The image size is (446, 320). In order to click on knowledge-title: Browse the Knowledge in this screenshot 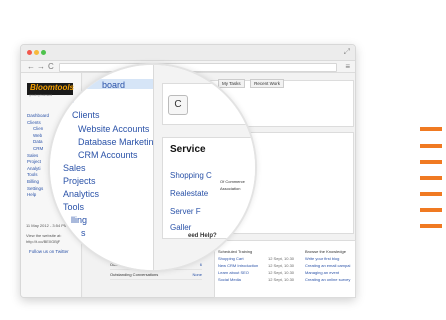, I will do `click(325, 251)`.